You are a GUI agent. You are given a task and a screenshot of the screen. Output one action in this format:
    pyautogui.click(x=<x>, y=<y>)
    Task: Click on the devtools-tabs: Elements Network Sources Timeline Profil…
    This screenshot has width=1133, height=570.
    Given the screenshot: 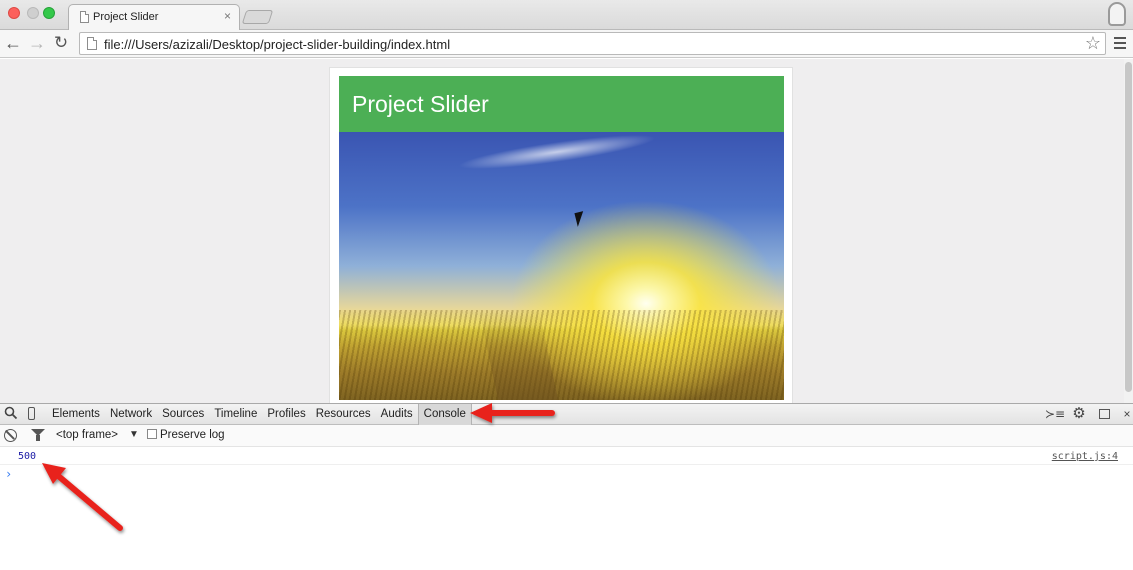 What is the action you would take?
    pyautogui.click(x=259, y=414)
    